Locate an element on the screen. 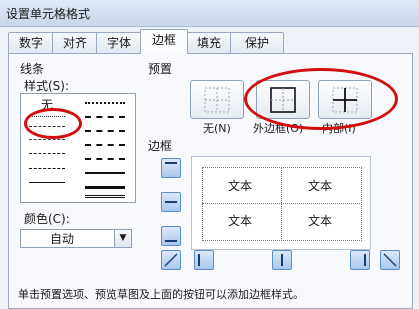 This screenshot has height=309, width=419. line-style-thick is located at coordinates (105, 187).